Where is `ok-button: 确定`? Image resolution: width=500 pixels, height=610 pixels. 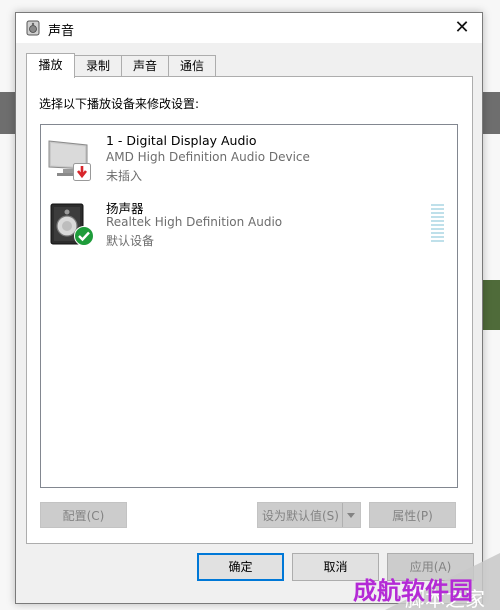 ok-button: 确定 is located at coordinates (240, 567).